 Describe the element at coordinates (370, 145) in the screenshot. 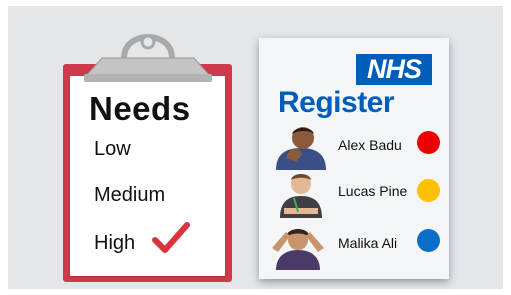

I see `person-name-alex-badu: Alex Badu` at that location.